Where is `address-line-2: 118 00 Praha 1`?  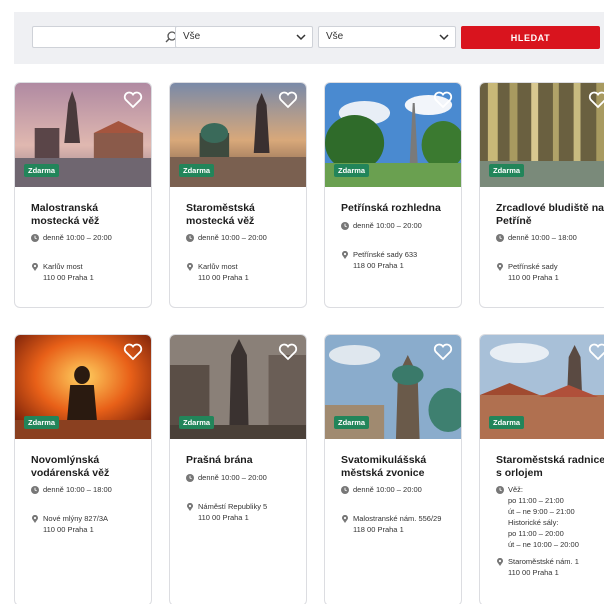 address-line-2: 118 00 Praha 1 is located at coordinates (378, 529).